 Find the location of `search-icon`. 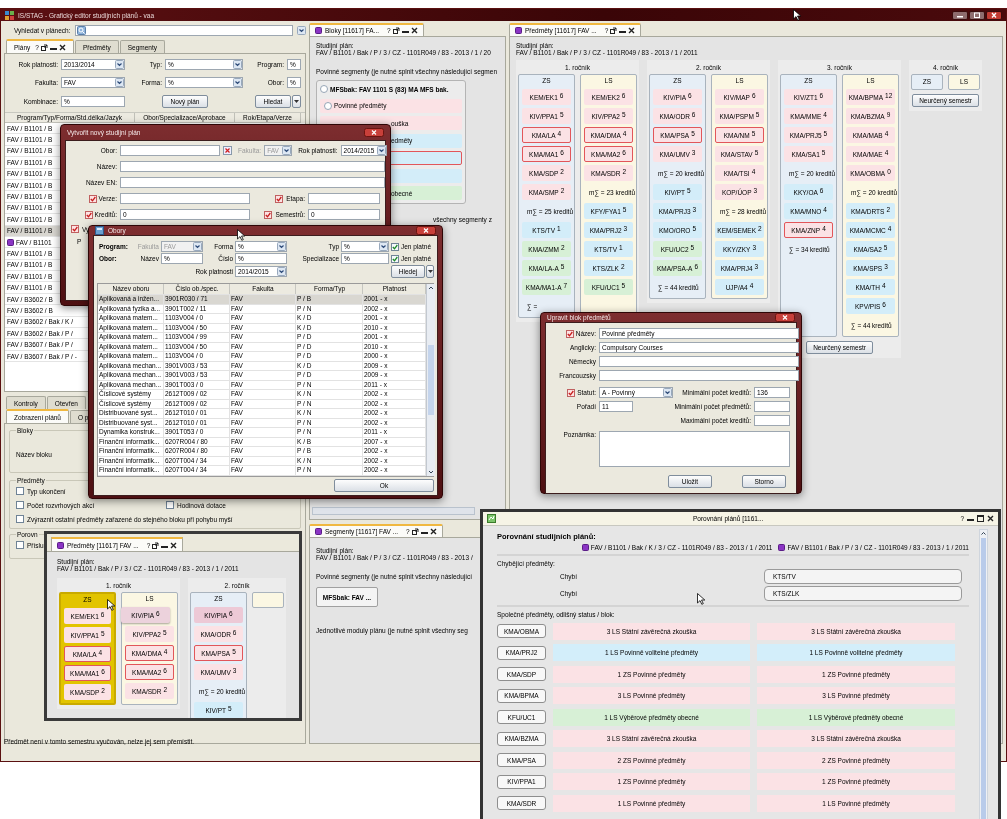

search-icon is located at coordinates (81, 30).